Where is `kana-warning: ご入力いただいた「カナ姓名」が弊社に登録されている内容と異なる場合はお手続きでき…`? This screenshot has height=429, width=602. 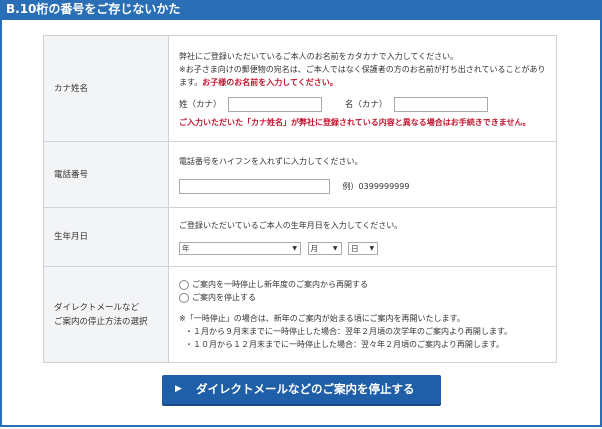
kana-warning: ご入力いただいた「カナ姓名」が弊社に登録されている内容と異なる場合はお手続きでき… is located at coordinates (355, 122).